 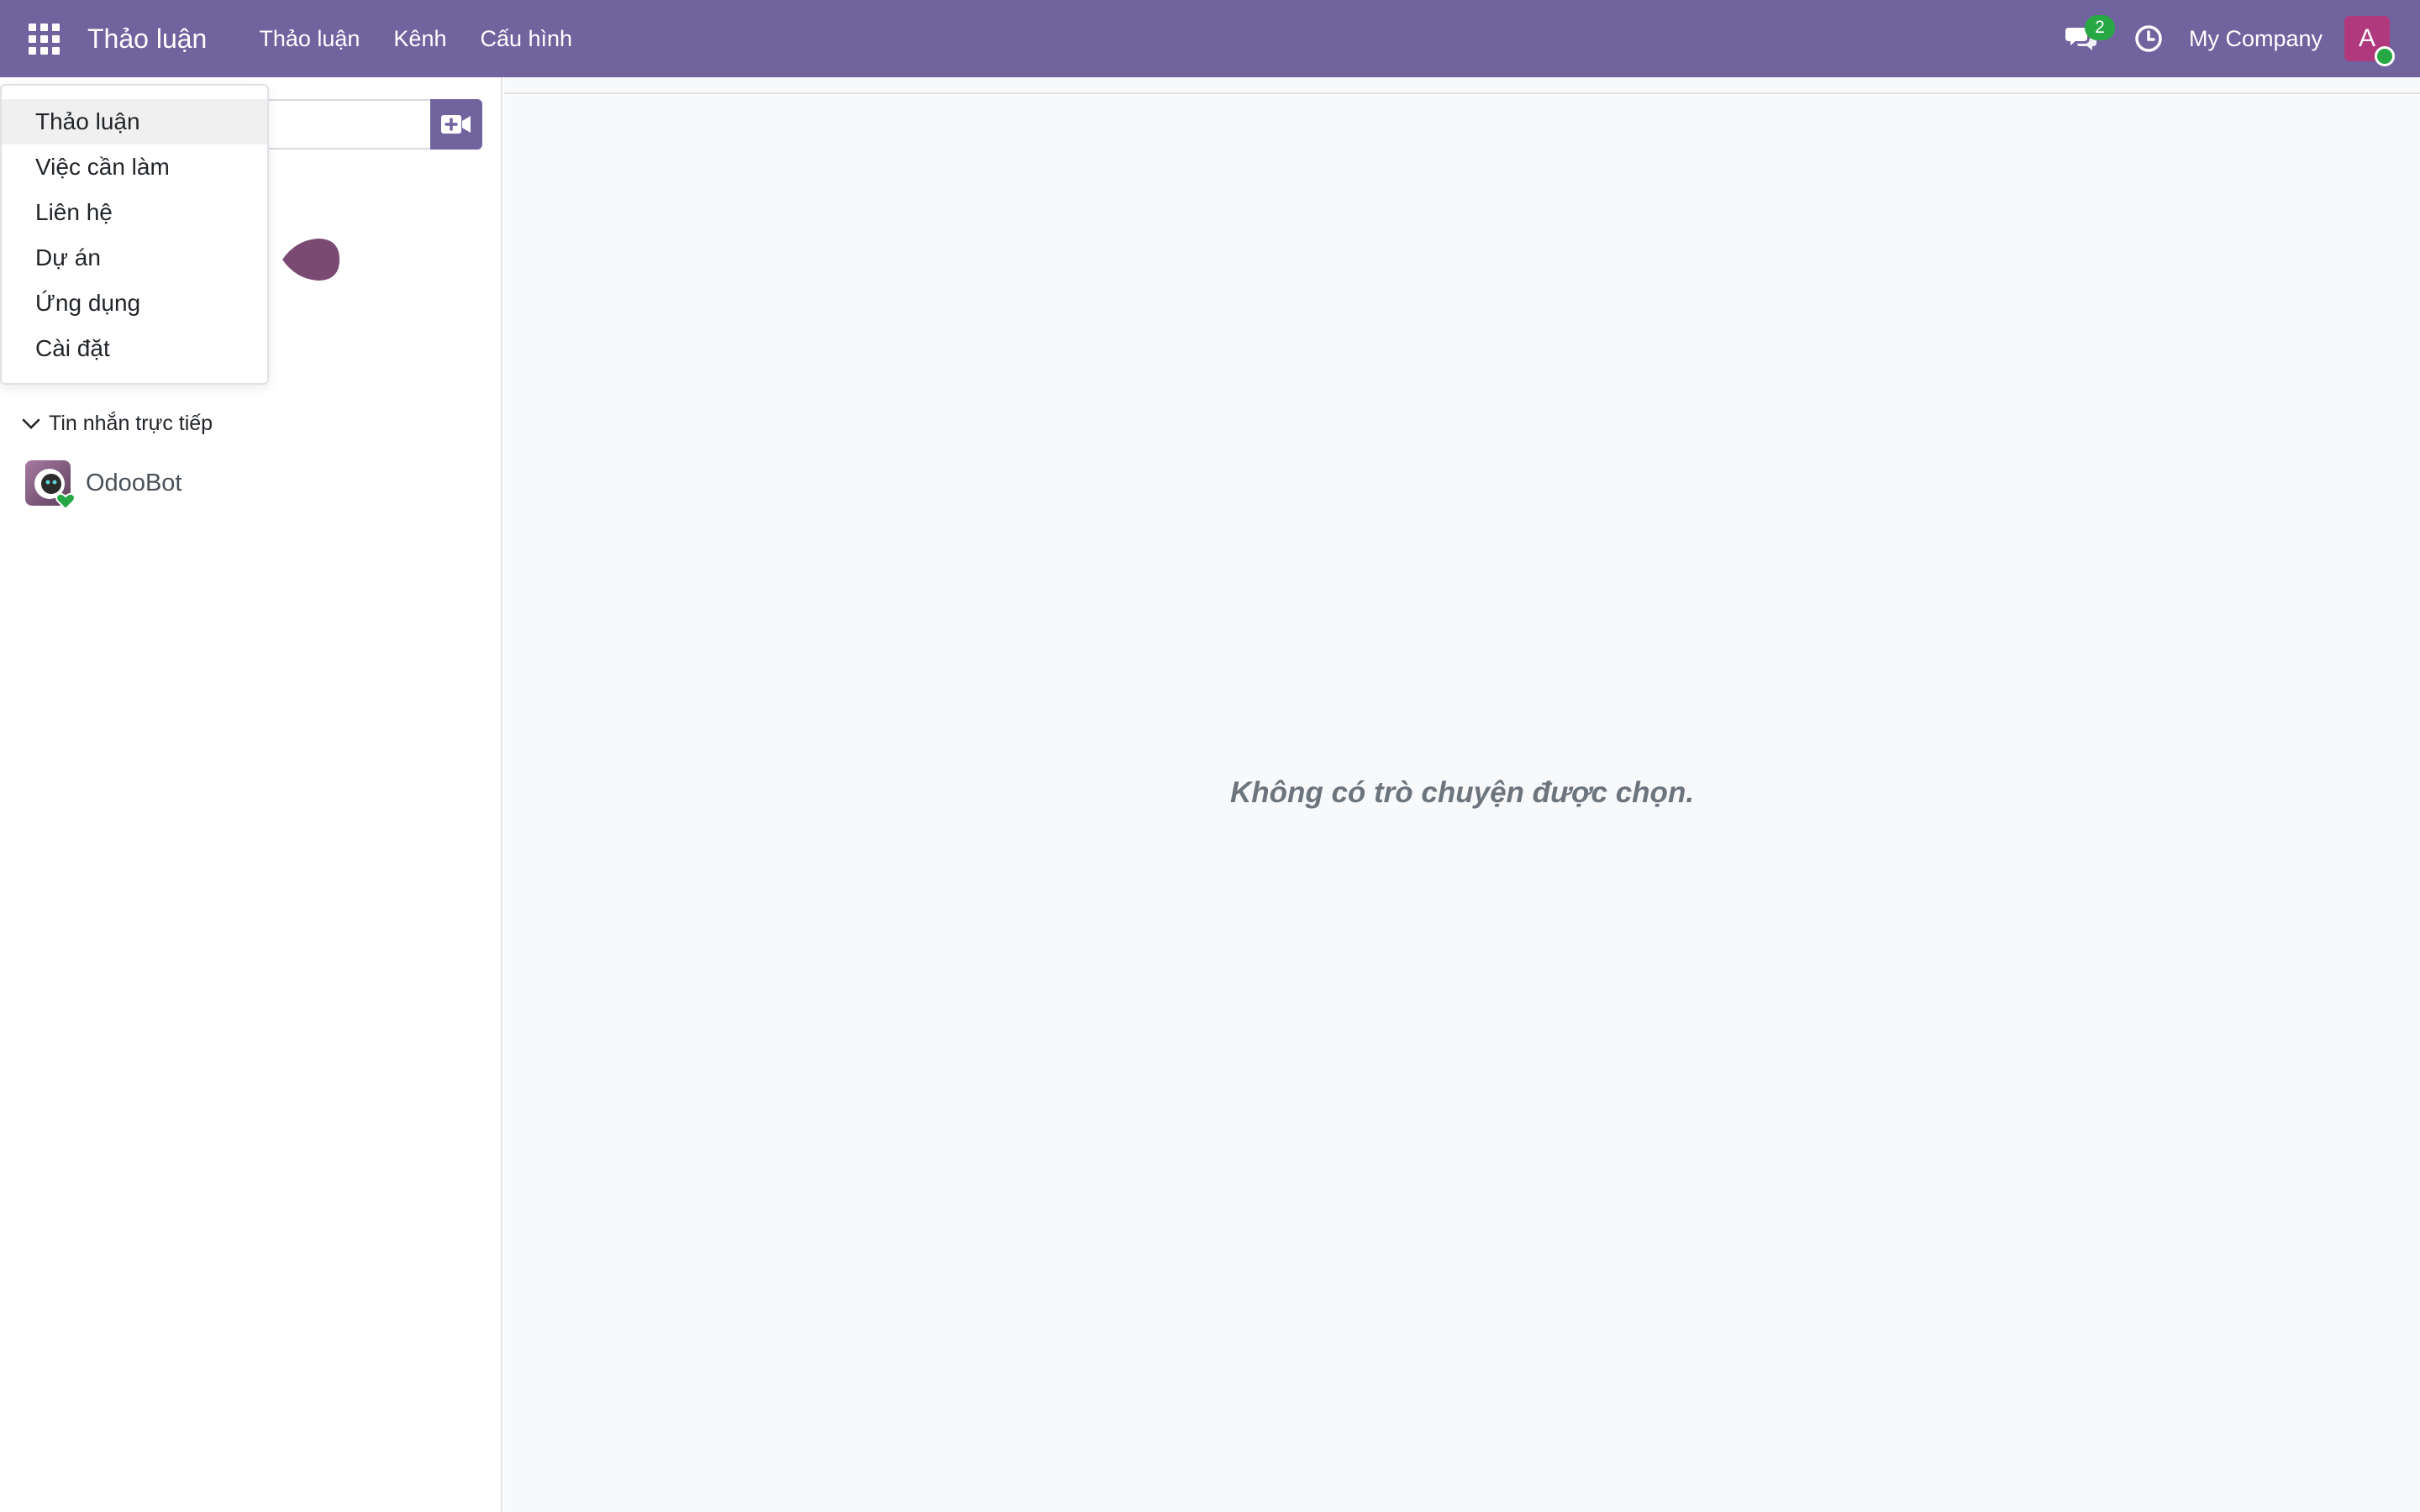 I want to click on direct-messages-label: Tin nhắn trực tiếp, so click(x=131, y=423).